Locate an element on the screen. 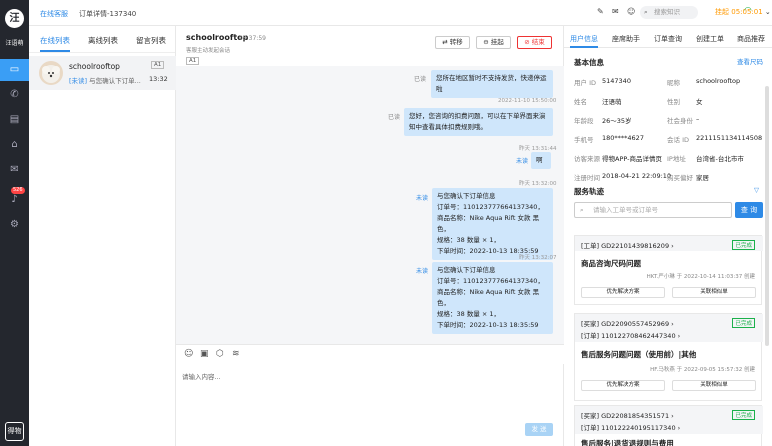 This screenshot has height=446, width=772. card-title: 售后服务问题问题（使用前）|其他 is located at coordinates (639, 354).